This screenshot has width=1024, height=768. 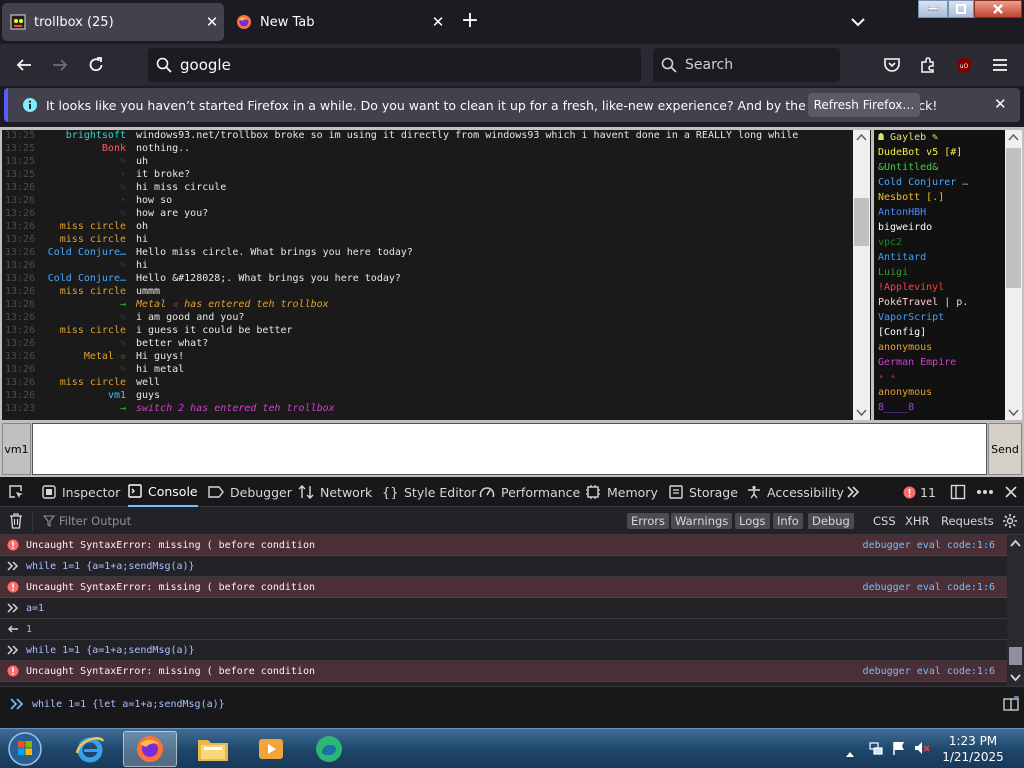 What do you see at coordinates (90, 749) in the screenshot?
I see `internet-explorer-icon` at bounding box center [90, 749].